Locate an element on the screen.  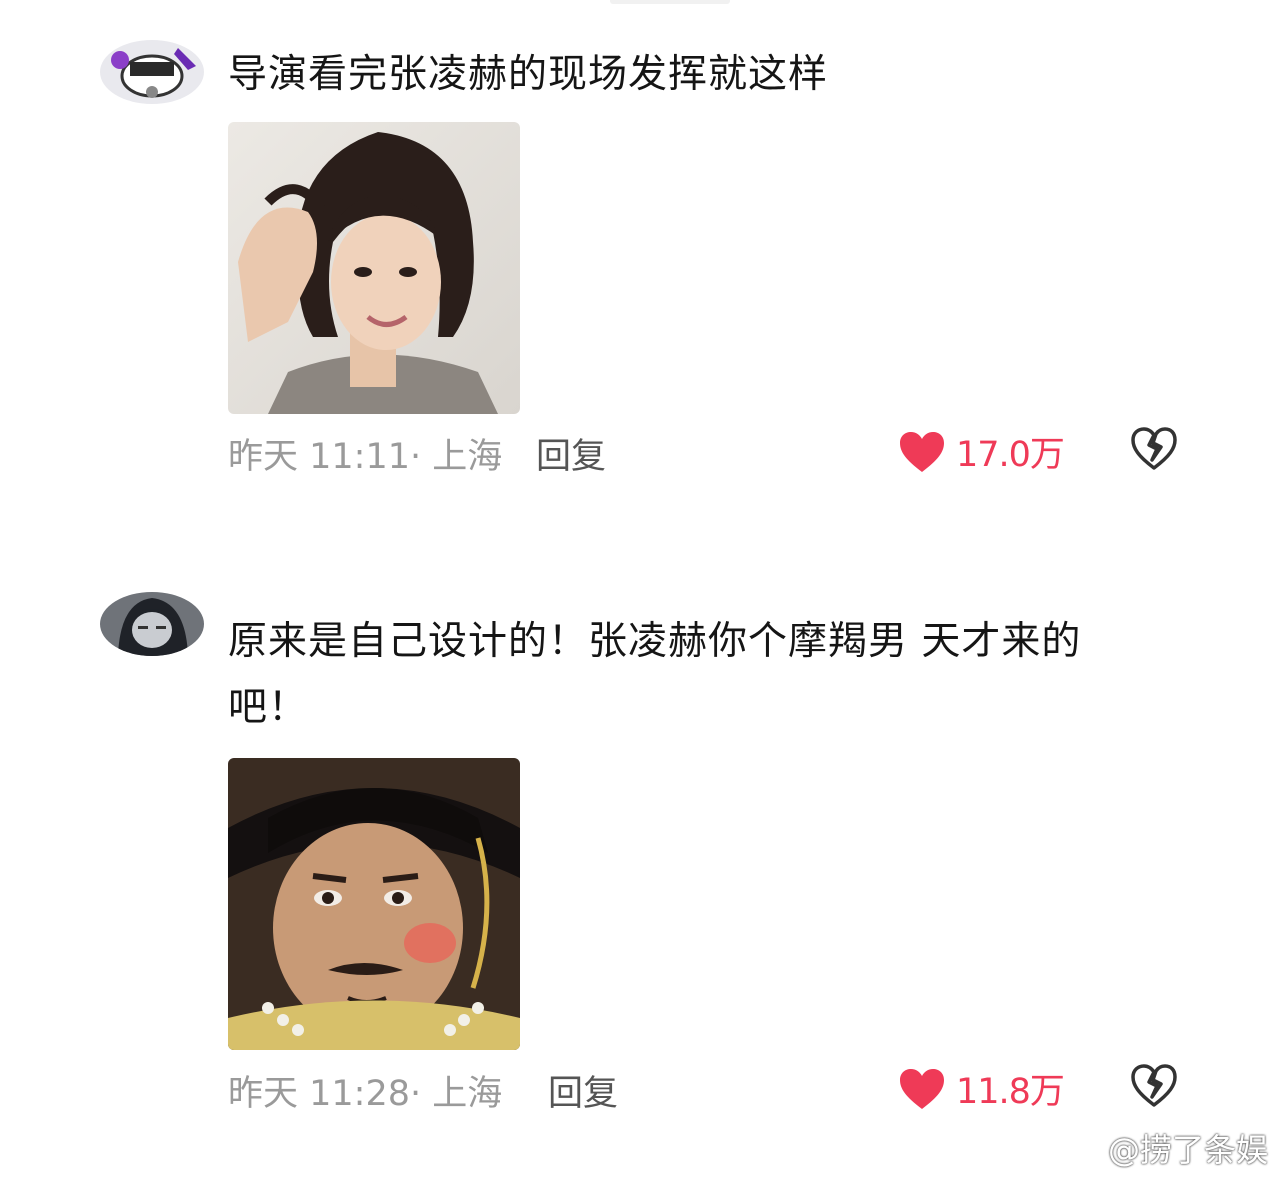
anime-avatar-icon is located at coordinates (152, 72).